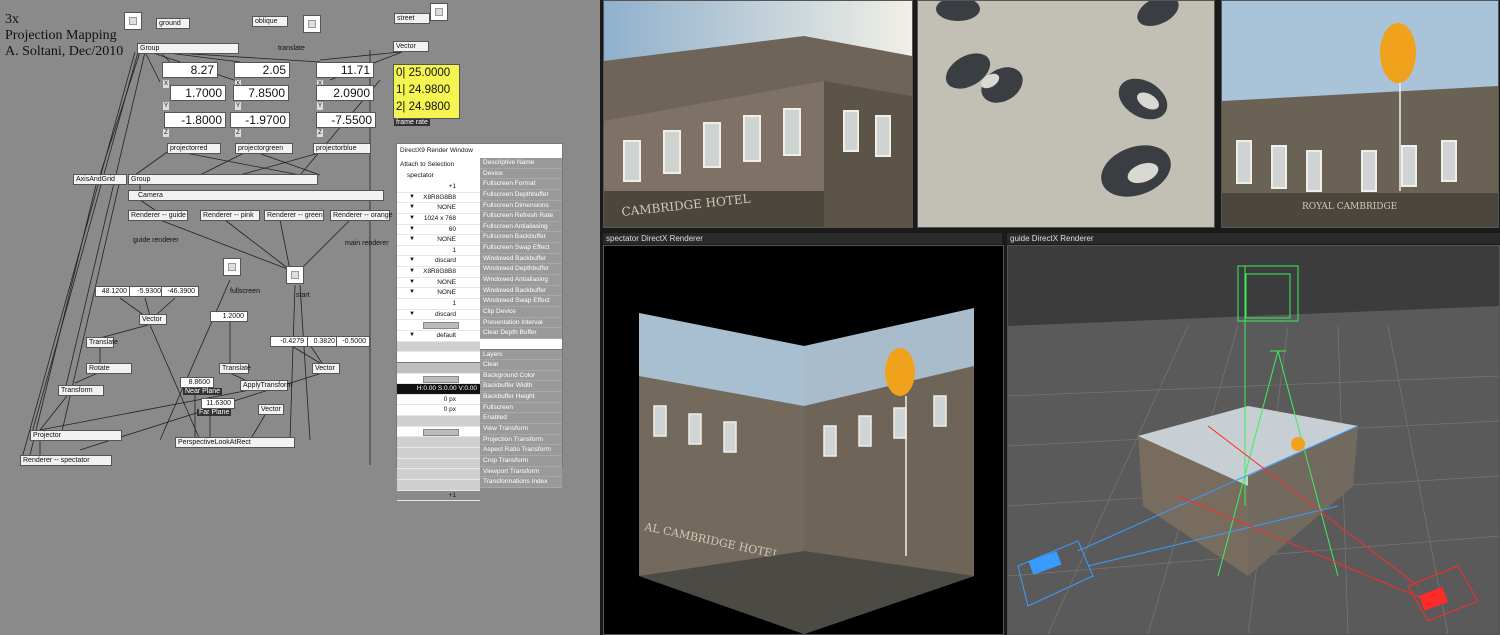  I want to click on ground-toggle, so click(133, 21).